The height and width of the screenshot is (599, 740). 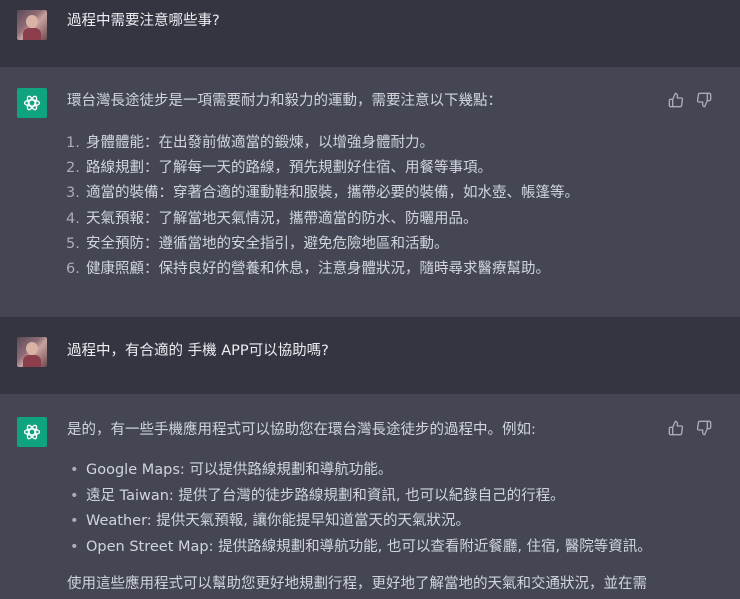 What do you see at coordinates (308, 268) in the screenshot?
I see `list-item: 6. 健康照顧：保持良好的營養和休息，注意身體狀況，隨時尋求醫療幫助。` at bounding box center [308, 268].